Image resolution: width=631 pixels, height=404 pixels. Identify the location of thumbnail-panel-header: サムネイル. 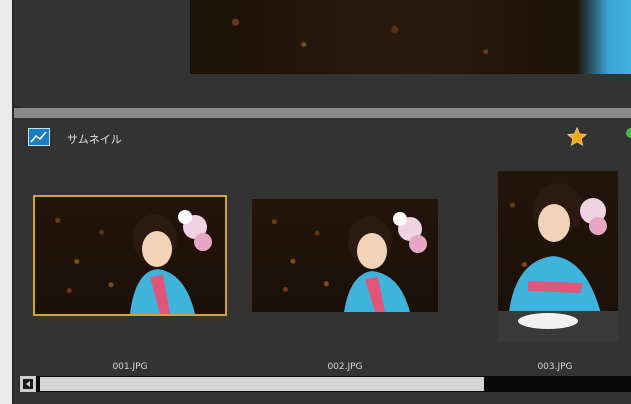
(322, 138).